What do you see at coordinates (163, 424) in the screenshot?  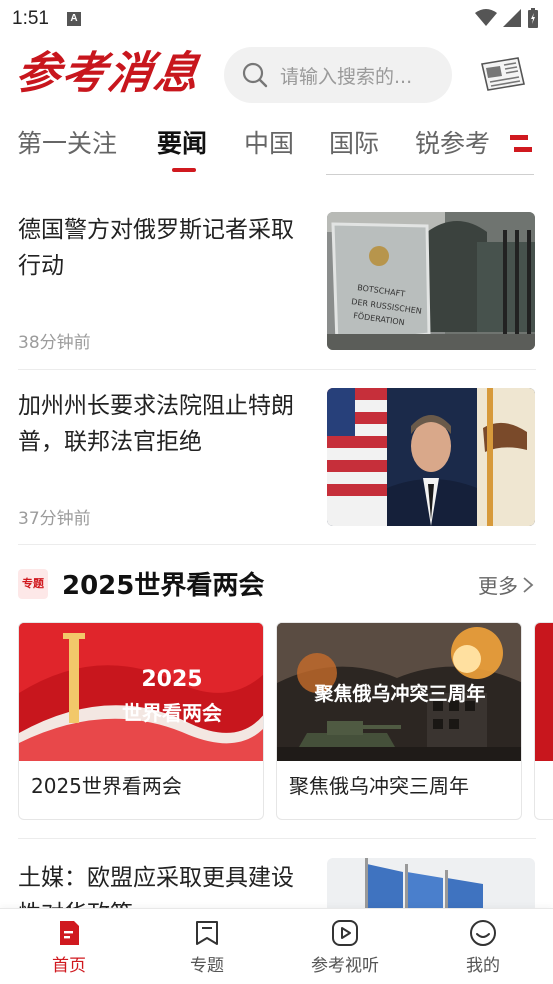 I see `news-title: 加州州长要求法院阻止特朗普，联邦法官拒绝` at bounding box center [163, 424].